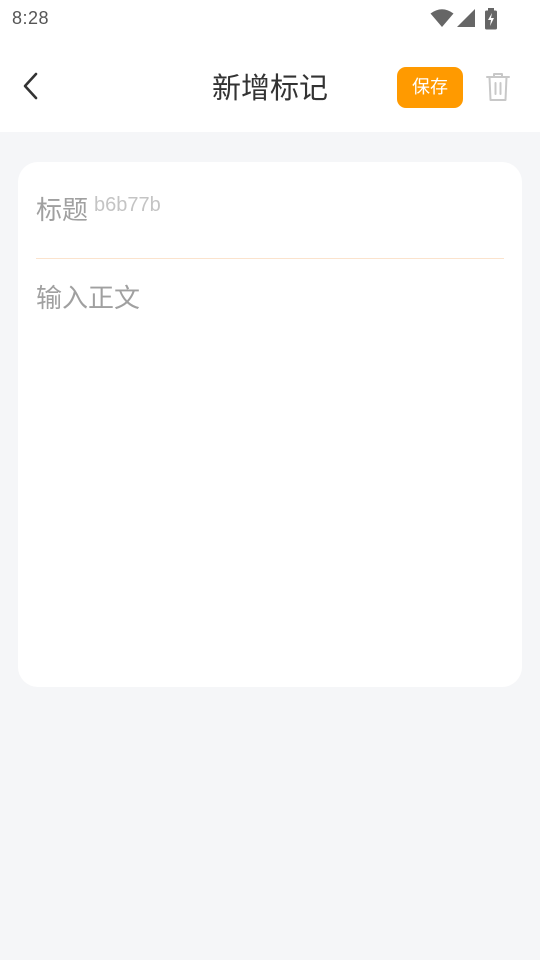 This screenshot has width=540, height=960. I want to click on back-button, so click(32, 86).